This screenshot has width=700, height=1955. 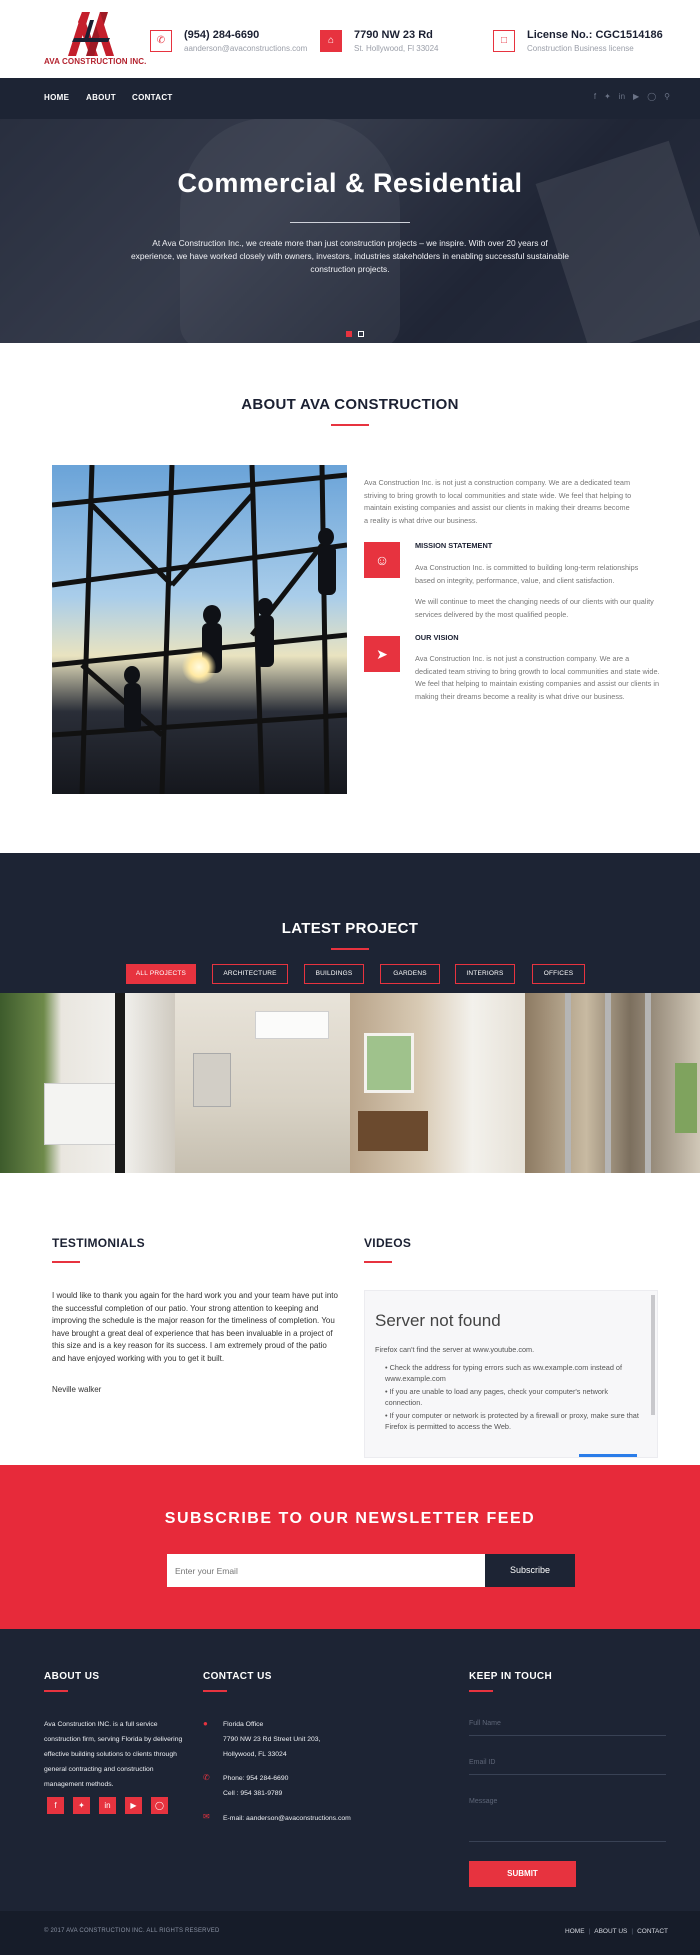 What do you see at coordinates (245, 48) in the screenshot?
I see `email-address: aanderson@avaconstructions.com` at bounding box center [245, 48].